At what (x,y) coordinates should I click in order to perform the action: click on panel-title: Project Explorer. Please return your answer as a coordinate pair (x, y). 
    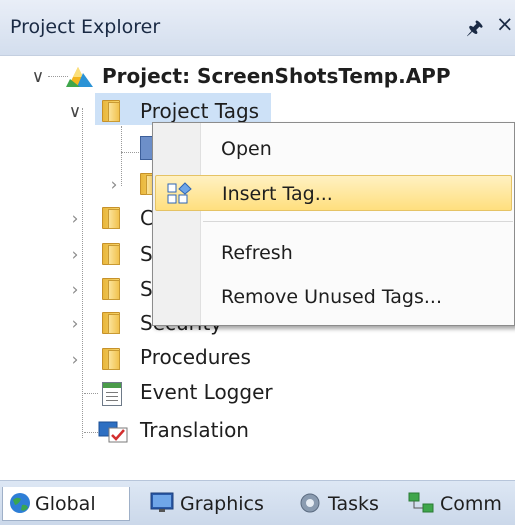
    Looking at the image, I should click on (85, 27).